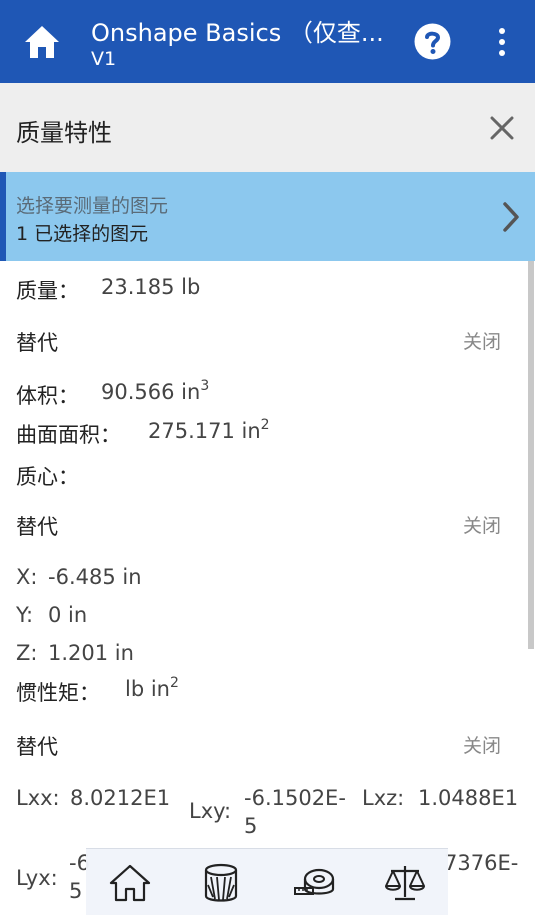 This screenshot has height=915, width=535. I want to click on lxz-label: Lxz:, so click(383, 798).